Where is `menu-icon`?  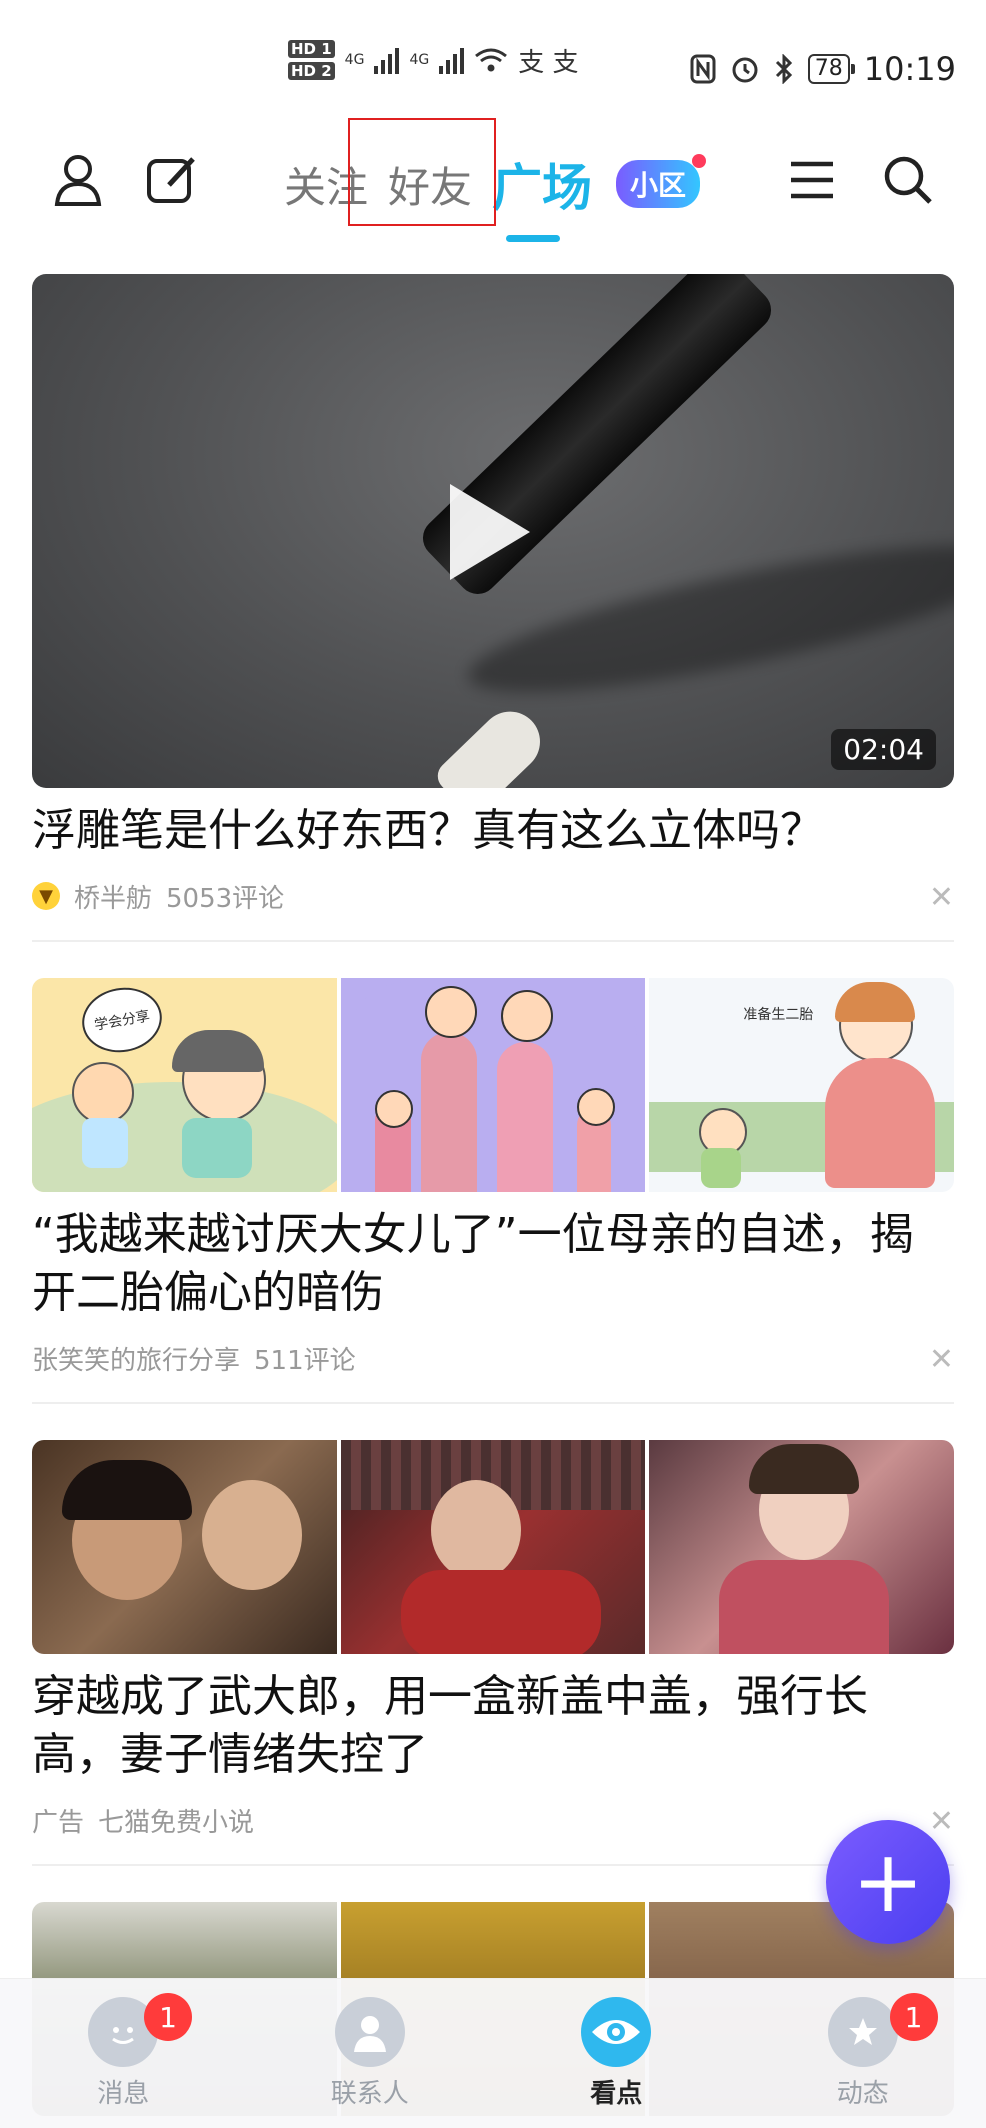
menu-icon is located at coordinates (812, 180).